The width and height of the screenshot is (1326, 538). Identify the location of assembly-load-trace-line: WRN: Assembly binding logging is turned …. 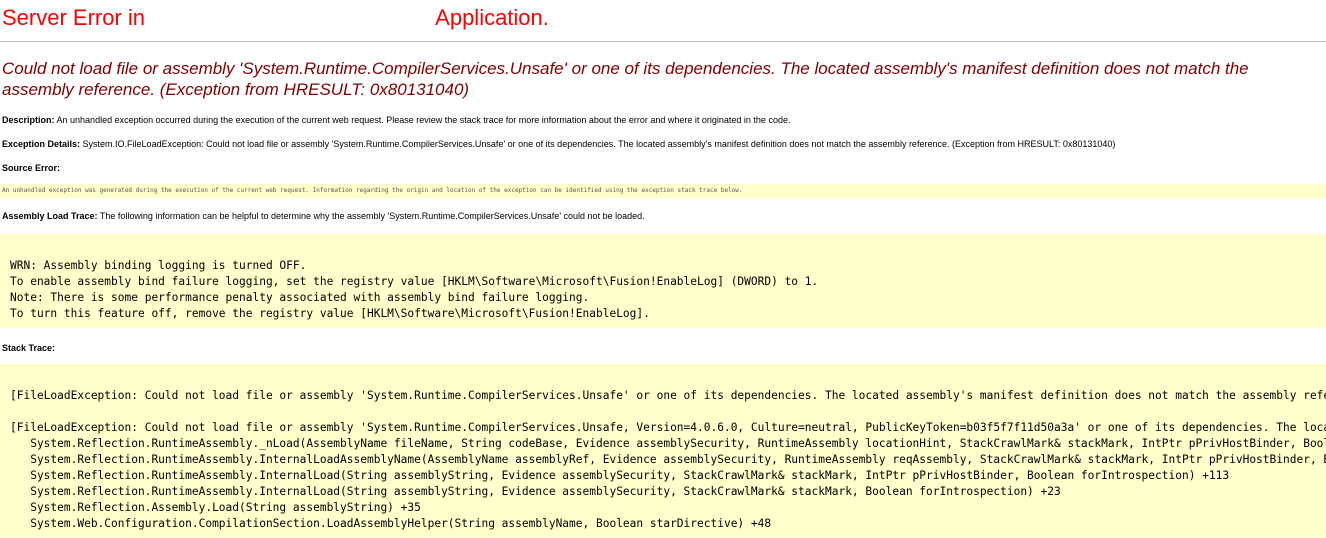
(158, 265).